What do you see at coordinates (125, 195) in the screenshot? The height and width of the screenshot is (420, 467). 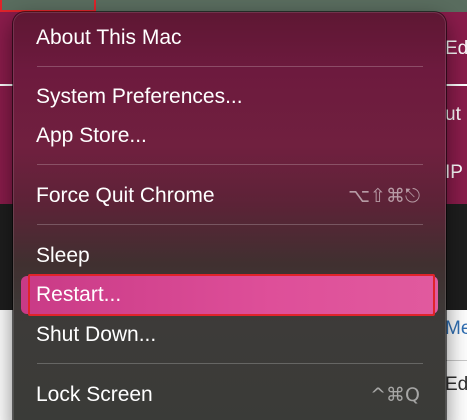 I see `menu-item-label: Force Quit Chrome` at bounding box center [125, 195].